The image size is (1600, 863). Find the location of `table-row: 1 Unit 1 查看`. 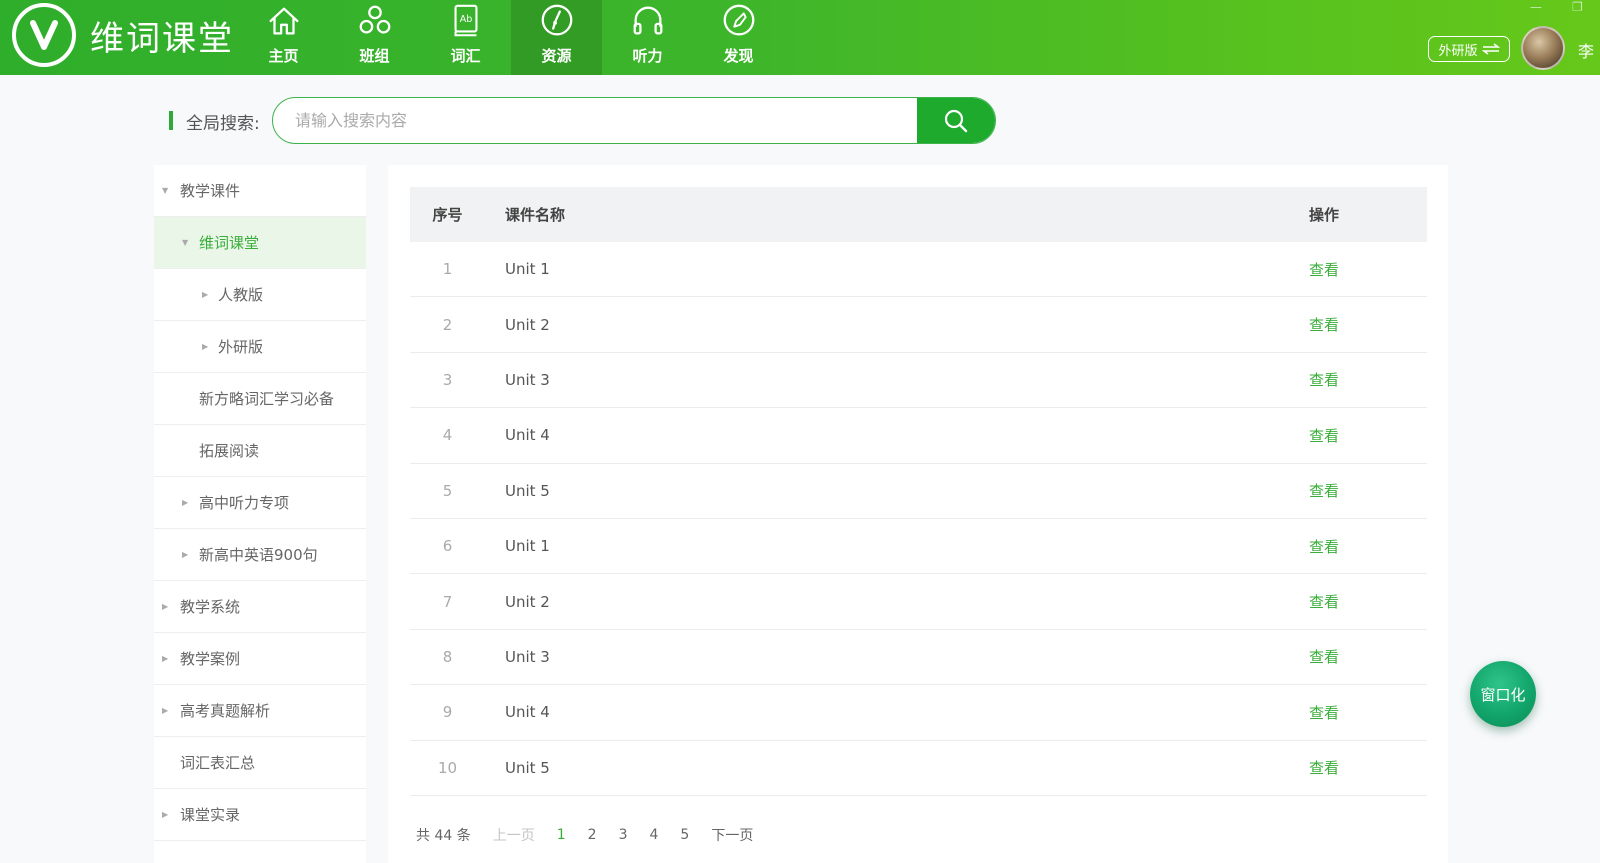

table-row: 1 Unit 1 查看 is located at coordinates (918, 270).